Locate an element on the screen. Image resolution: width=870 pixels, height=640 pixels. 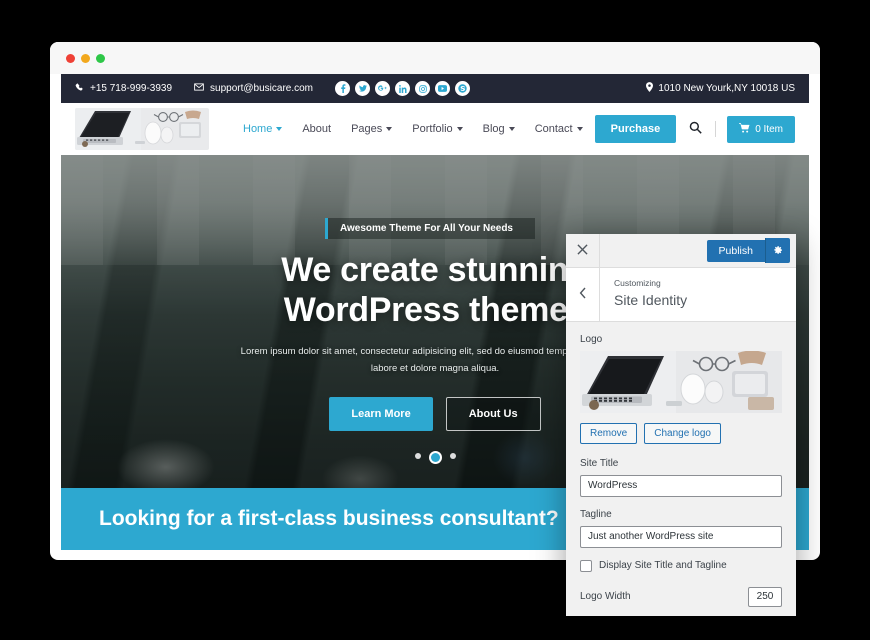
hero-title: We create stunning WordPress themes is located at coordinates (435, 290).